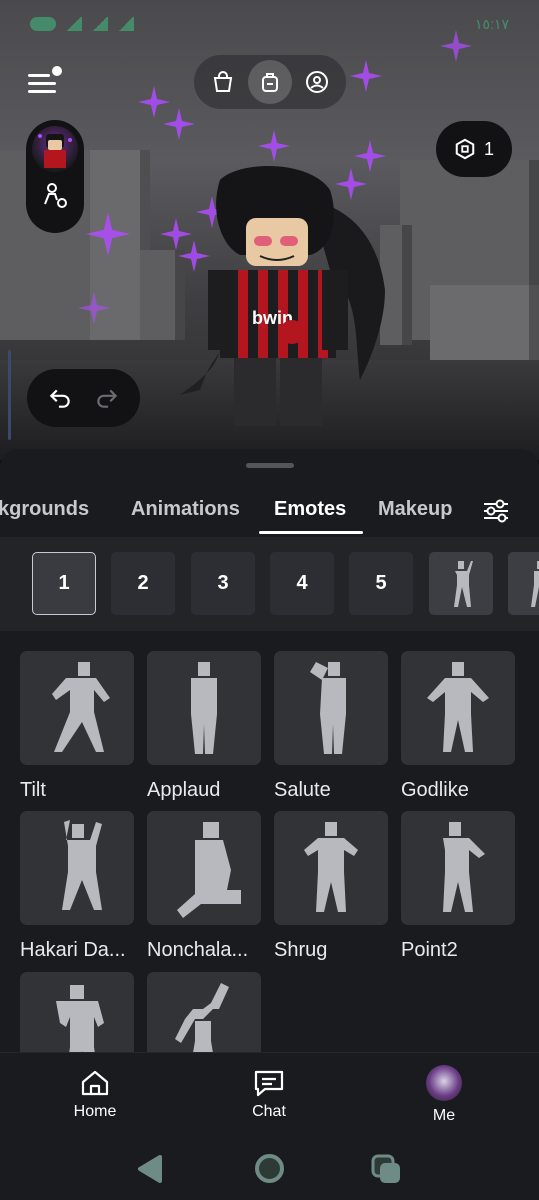 The height and width of the screenshot is (1200, 539). What do you see at coordinates (302, 790) in the screenshot?
I see `emote-label: Salute` at bounding box center [302, 790].